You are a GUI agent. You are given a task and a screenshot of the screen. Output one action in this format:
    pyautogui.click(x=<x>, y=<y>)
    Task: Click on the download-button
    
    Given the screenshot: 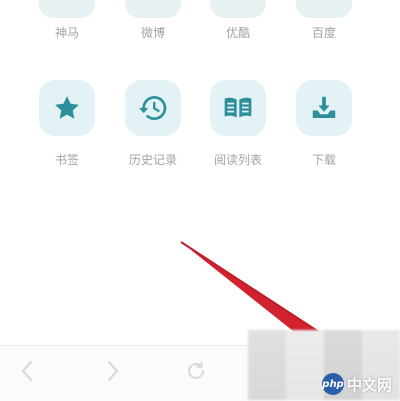 What is the action you would take?
    pyautogui.click(x=324, y=108)
    